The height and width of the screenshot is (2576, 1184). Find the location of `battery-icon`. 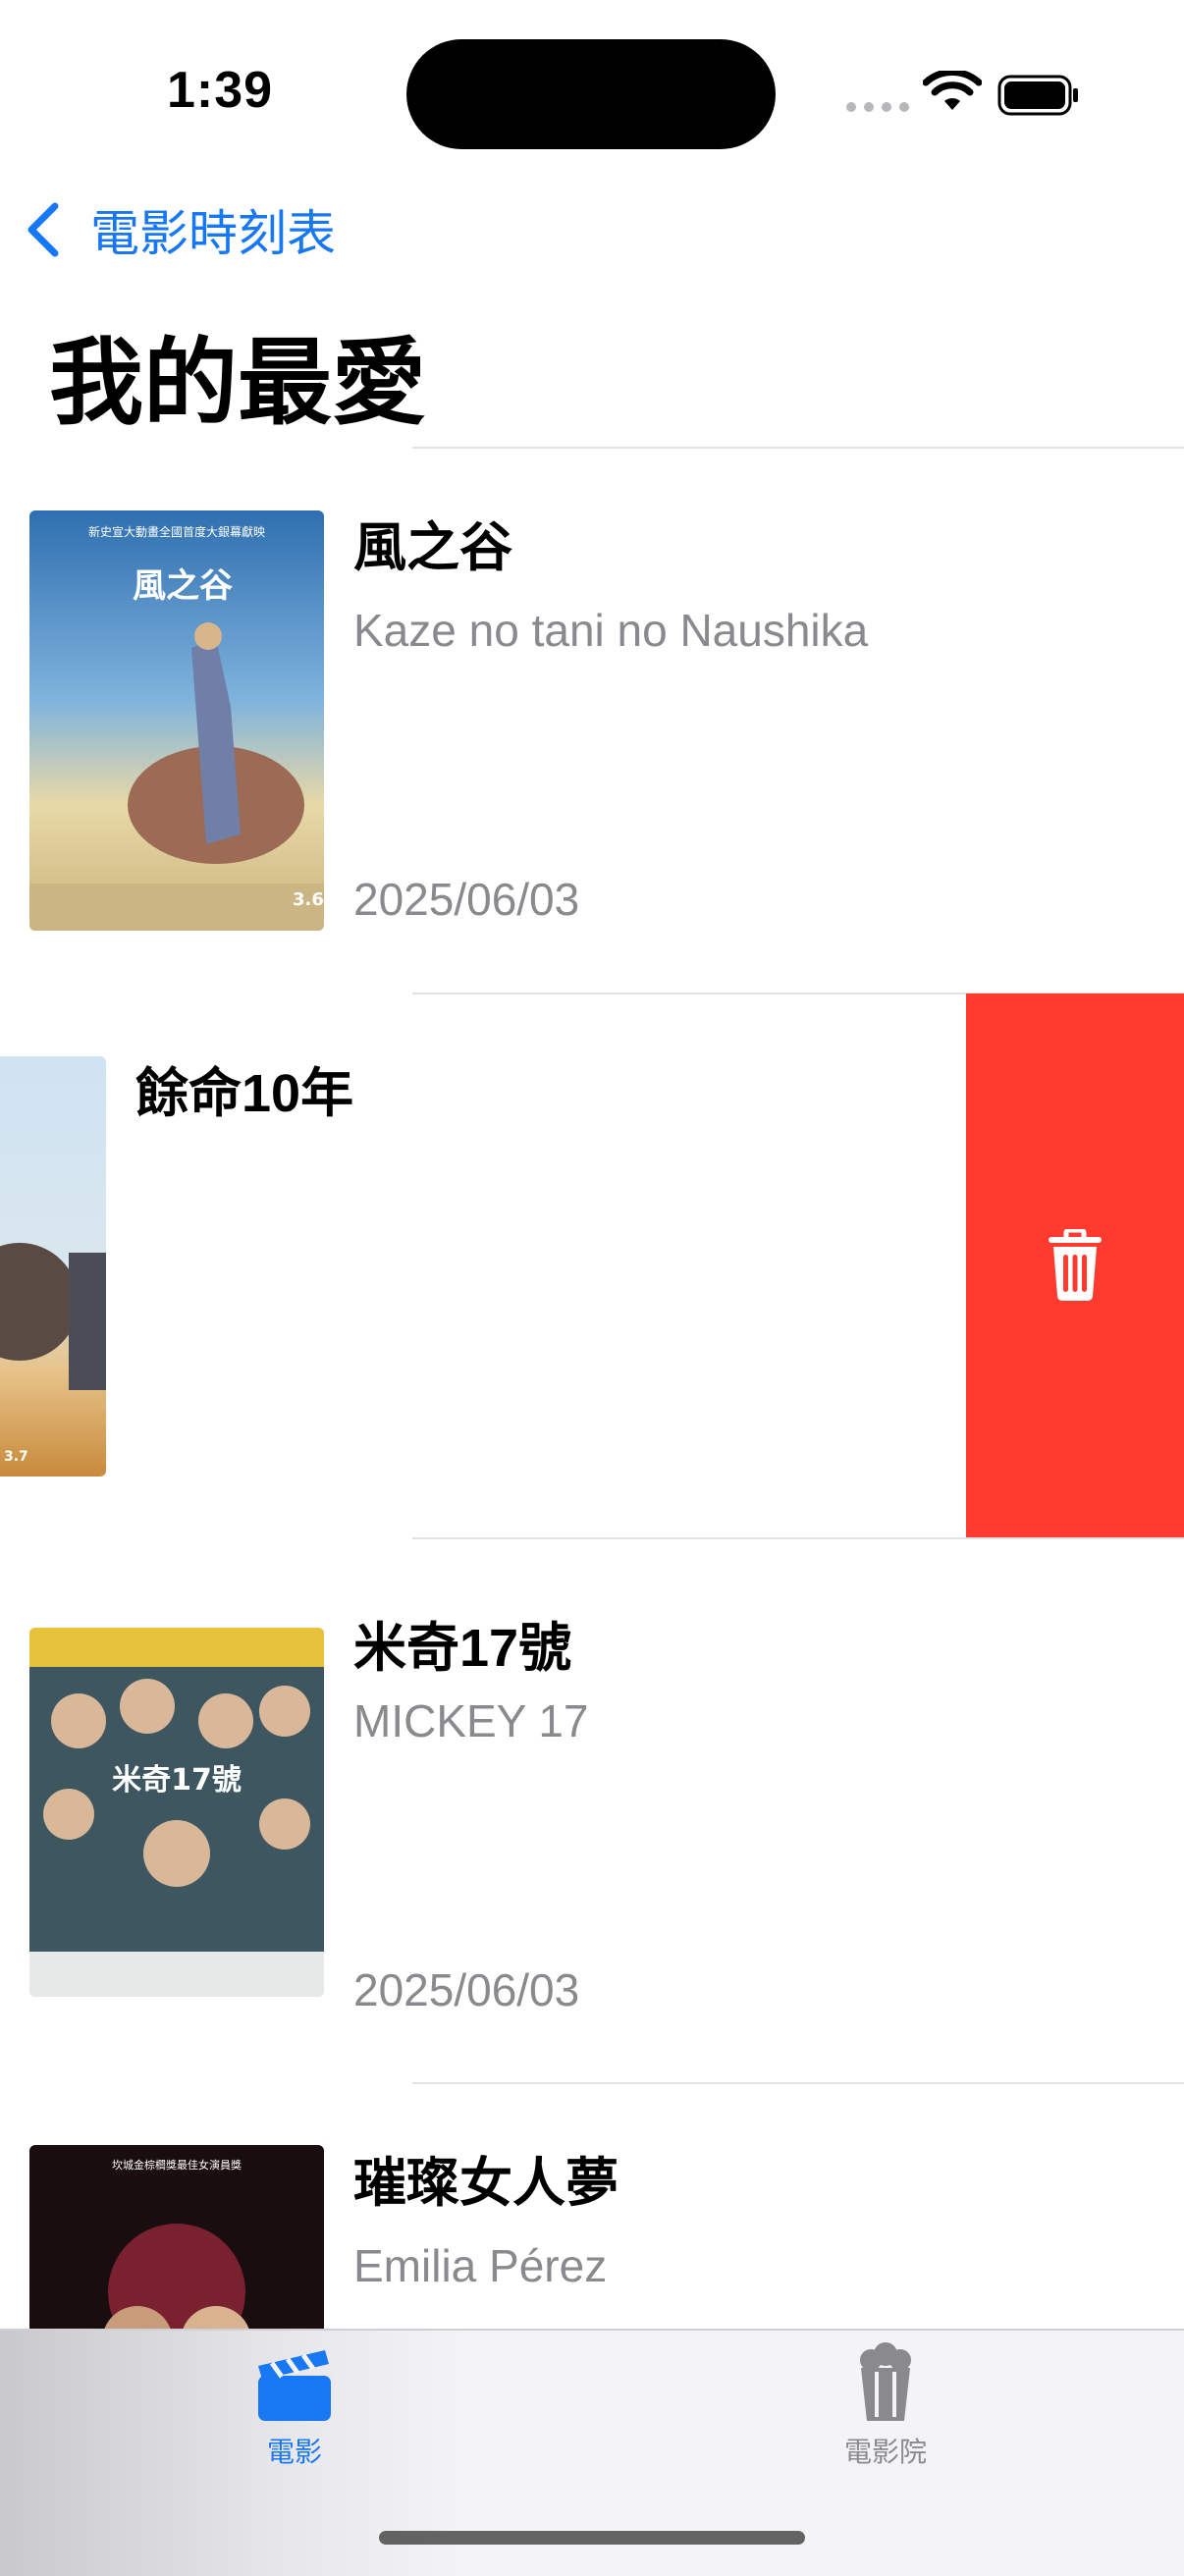

battery-icon is located at coordinates (1037, 95).